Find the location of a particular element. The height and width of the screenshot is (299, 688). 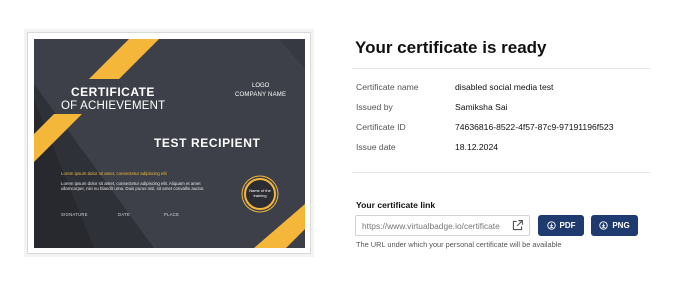

certificate-signature-label: SIGNATURE is located at coordinates (74, 214).